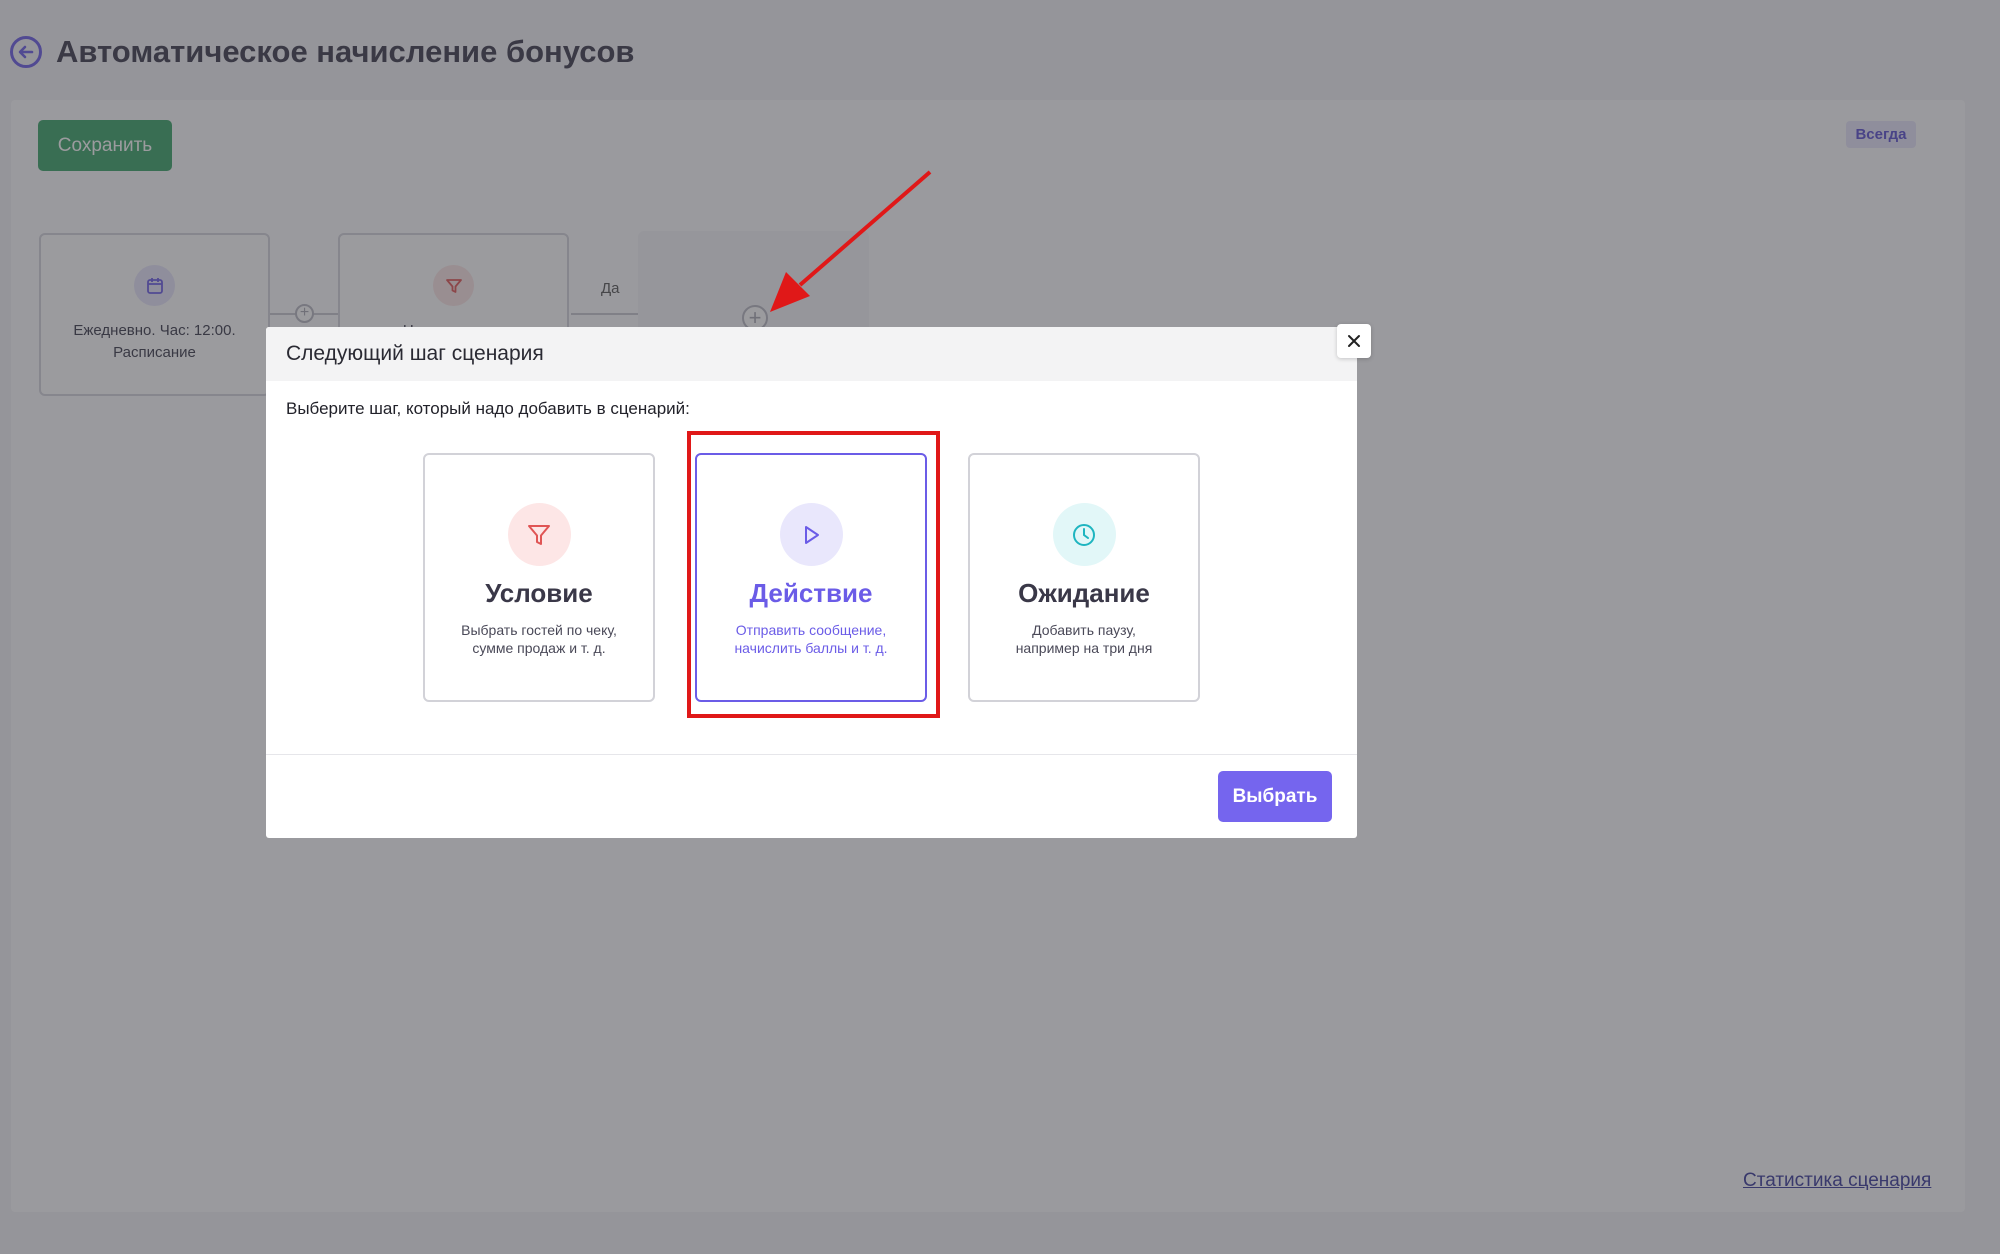 This screenshot has height=1254, width=2000. I want to click on close-icon, so click(1354, 341).